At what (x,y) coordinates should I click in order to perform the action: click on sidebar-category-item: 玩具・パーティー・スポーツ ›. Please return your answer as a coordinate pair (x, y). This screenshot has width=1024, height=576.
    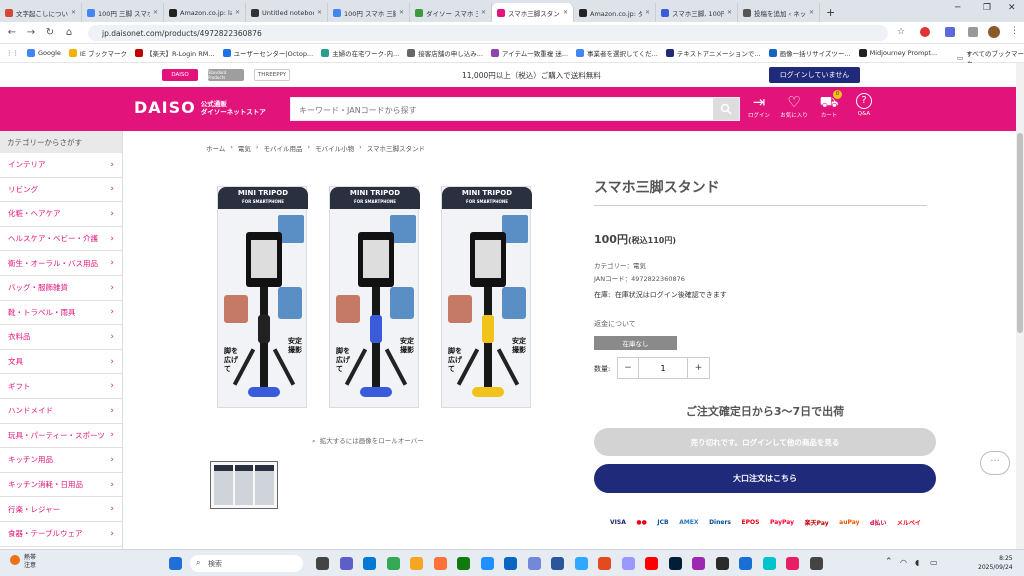
    Looking at the image, I should click on (61, 436).